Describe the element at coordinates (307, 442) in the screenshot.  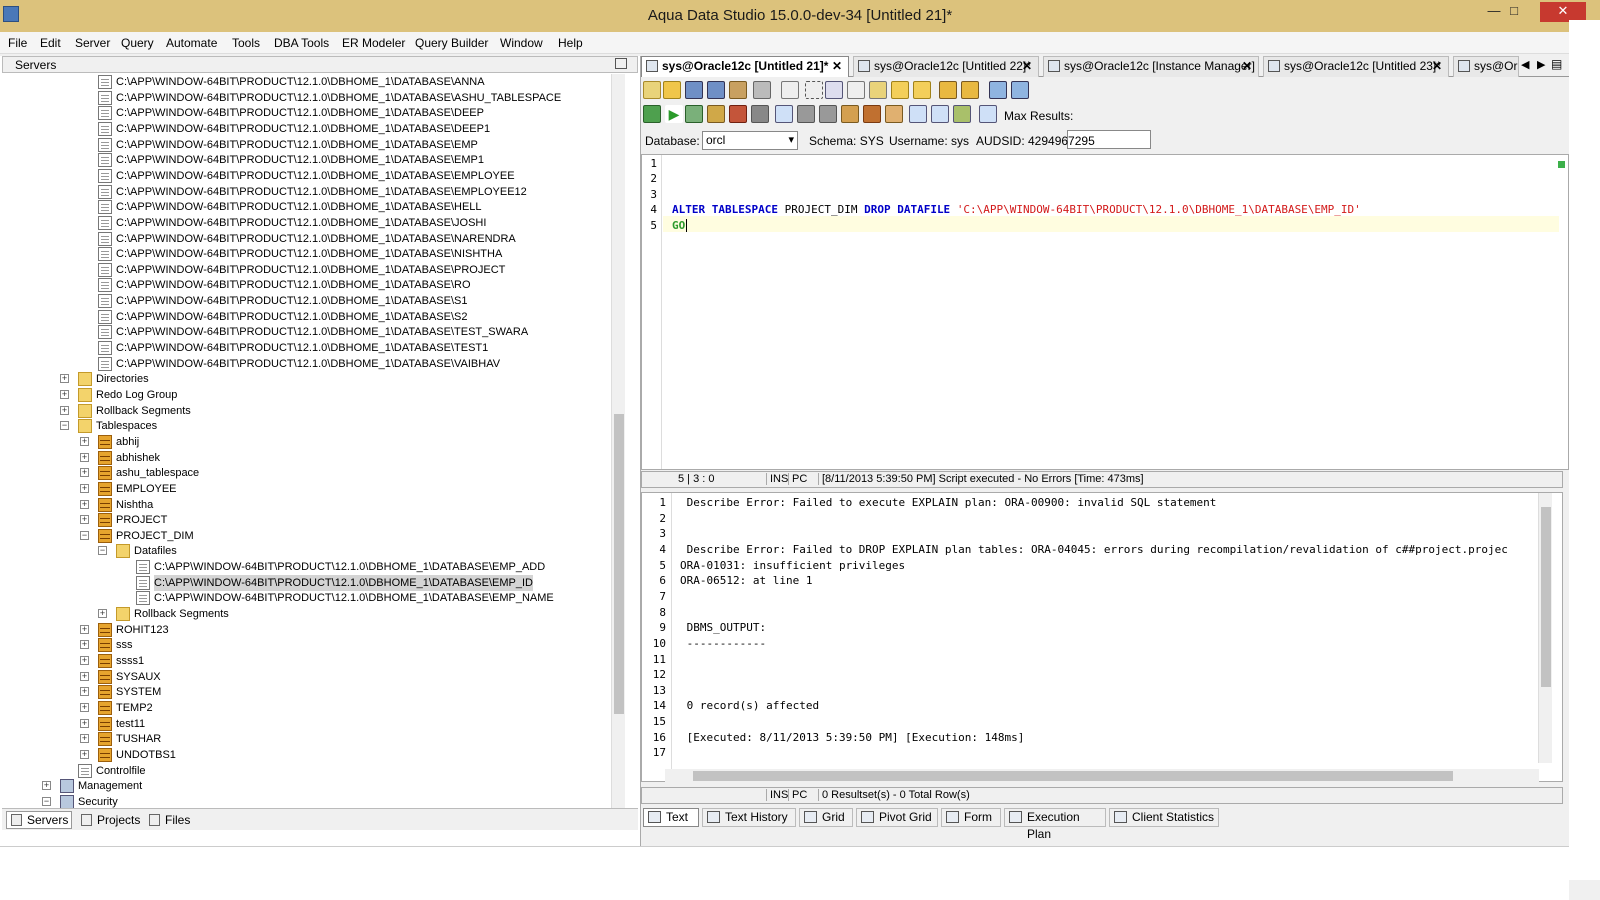
I see `tree-node-tablespace: + abhij` at that location.